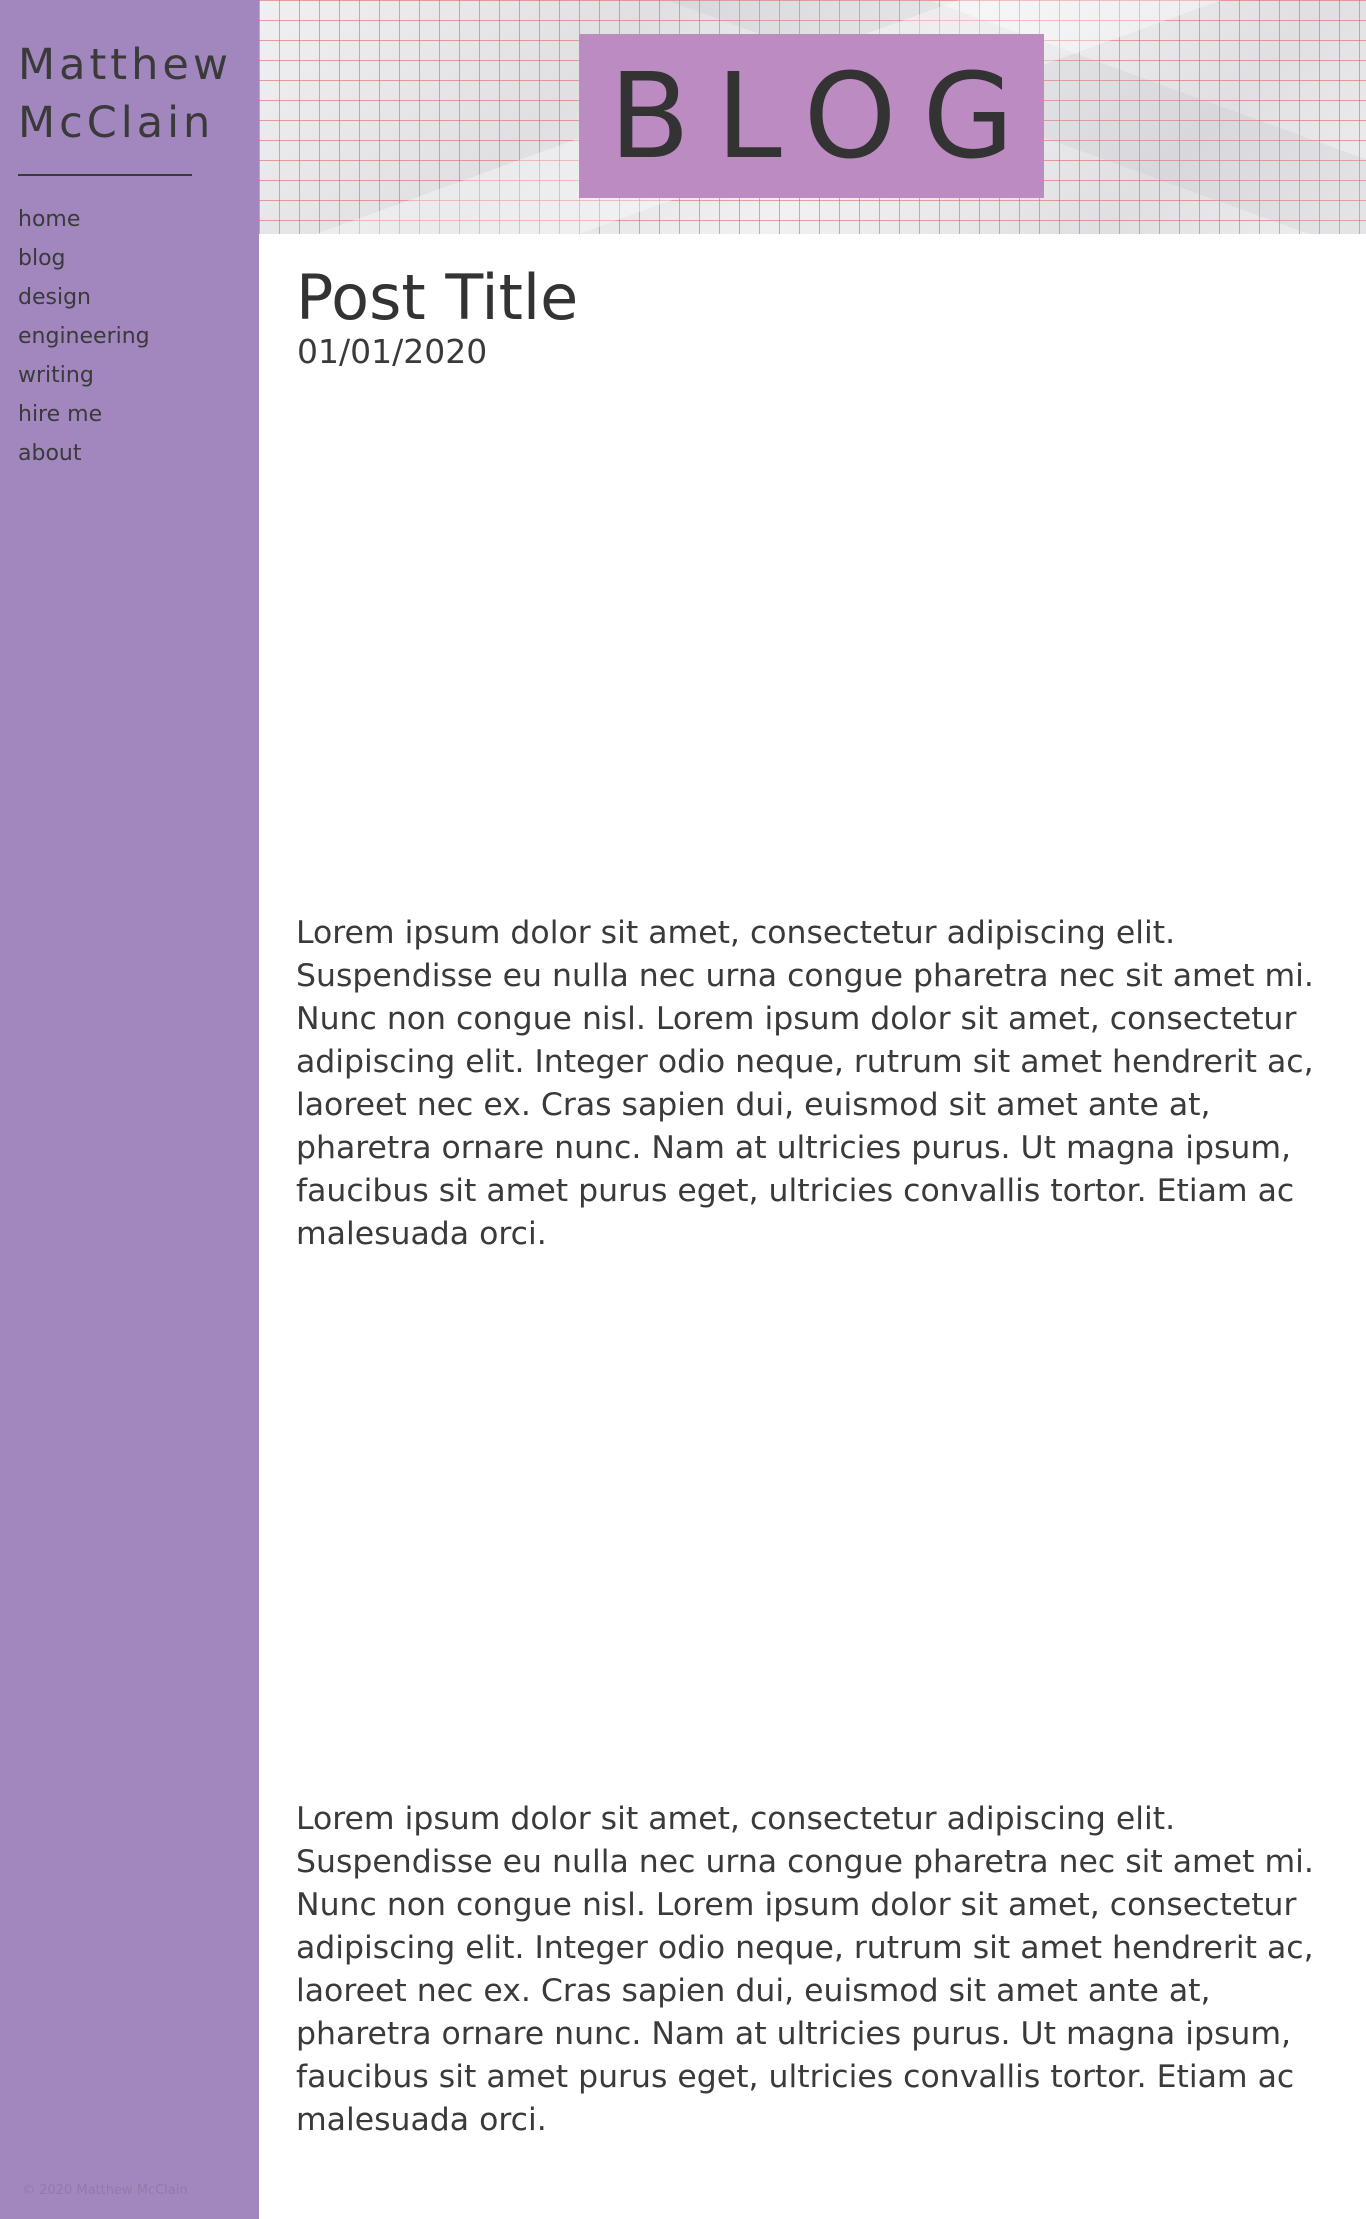 Image resolution: width=1366 pixels, height=2219 pixels. What do you see at coordinates (824, 116) in the screenshot?
I see `blog-title: BLOG` at bounding box center [824, 116].